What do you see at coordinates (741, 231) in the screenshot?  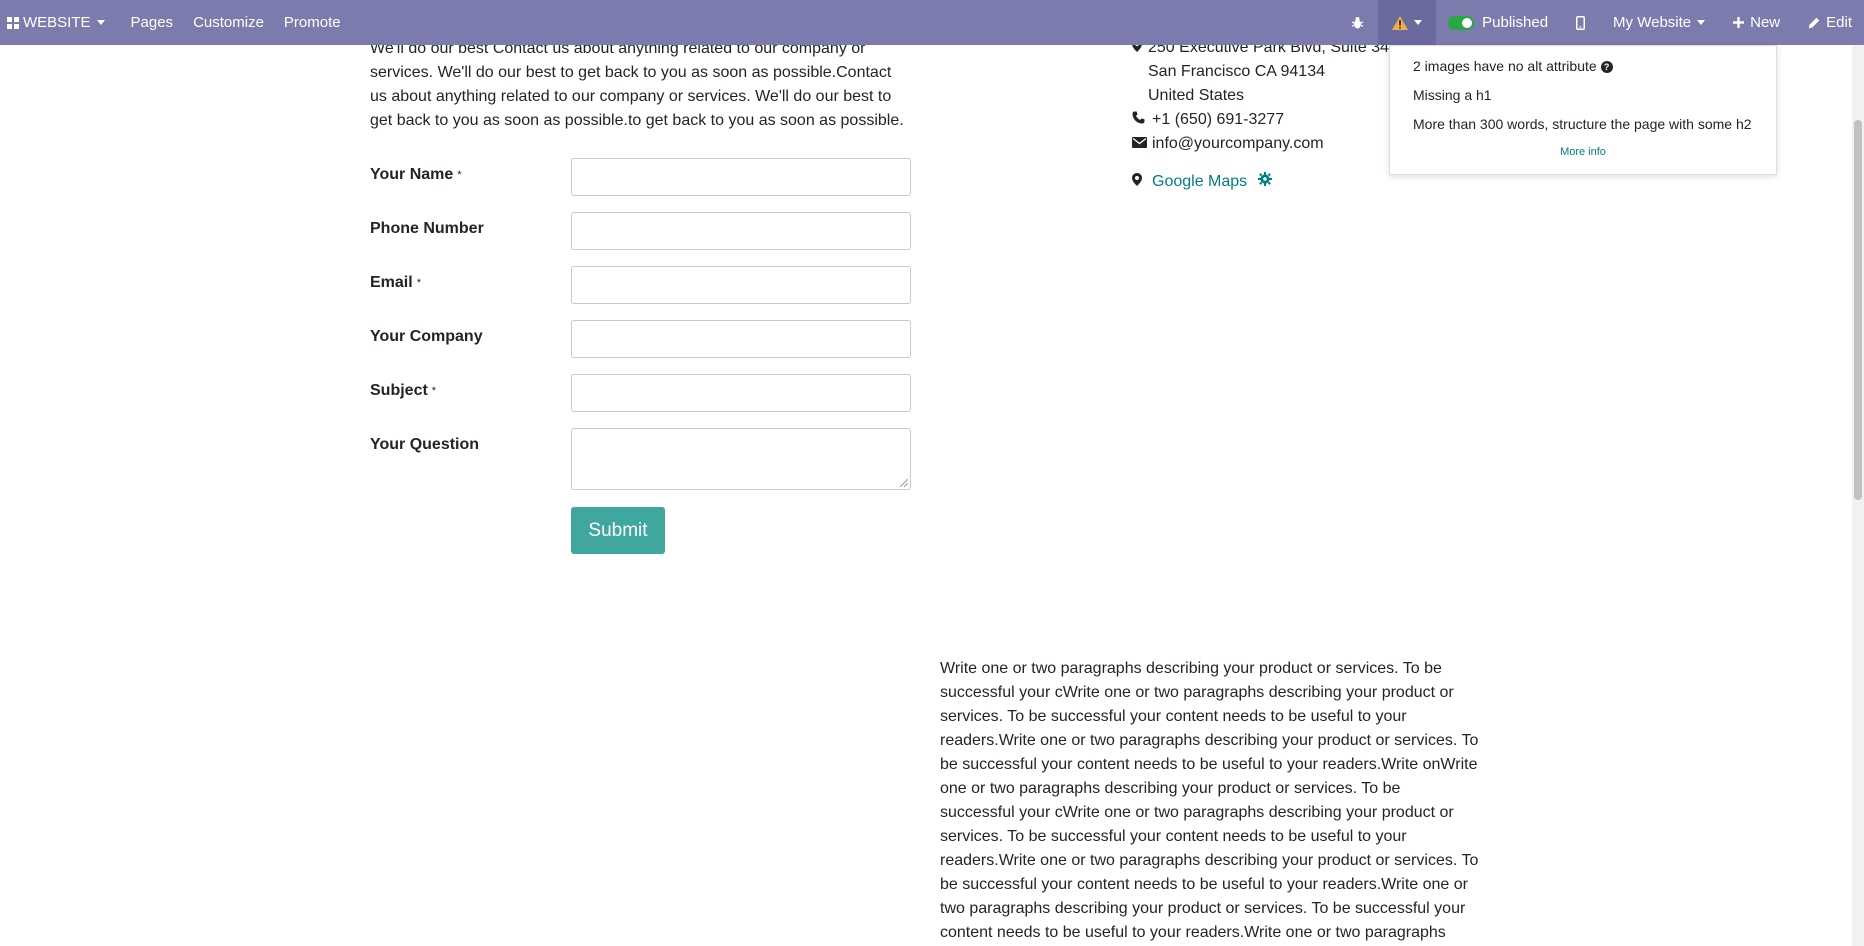 I see `phone-number-input` at bounding box center [741, 231].